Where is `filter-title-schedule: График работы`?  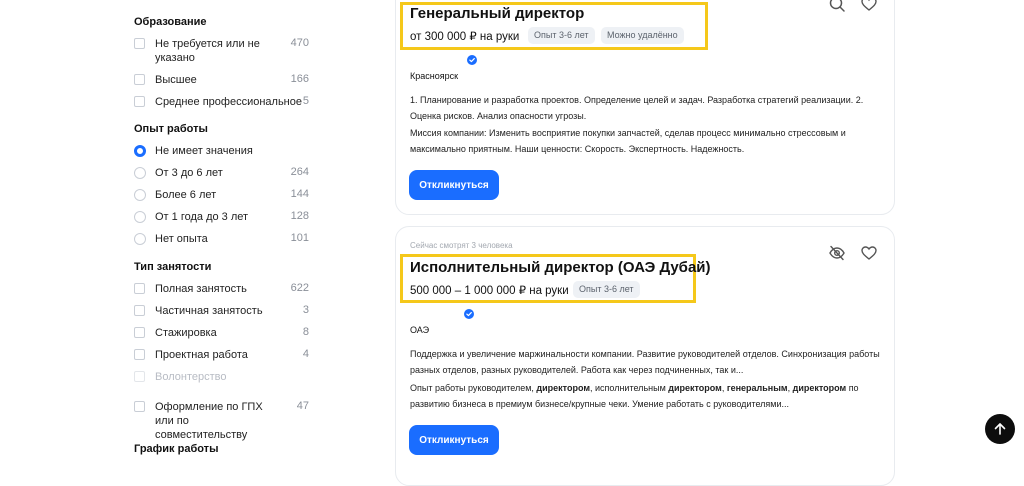 filter-title-schedule: График работы is located at coordinates (176, 449).